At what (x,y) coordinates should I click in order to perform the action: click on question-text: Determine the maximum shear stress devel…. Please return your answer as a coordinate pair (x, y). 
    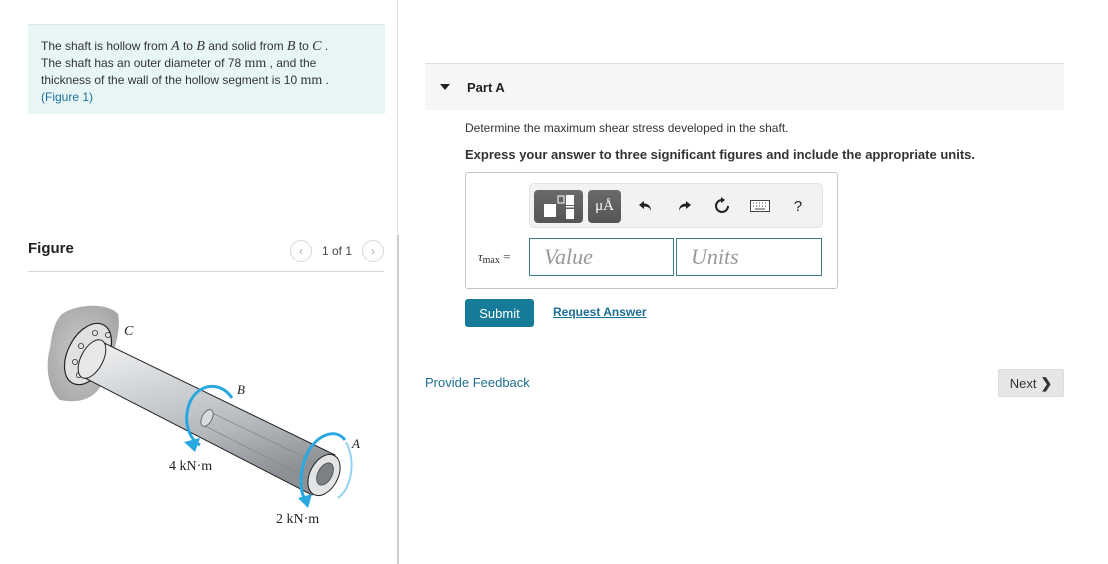
    Looking at the image, I should click on (627, 128).